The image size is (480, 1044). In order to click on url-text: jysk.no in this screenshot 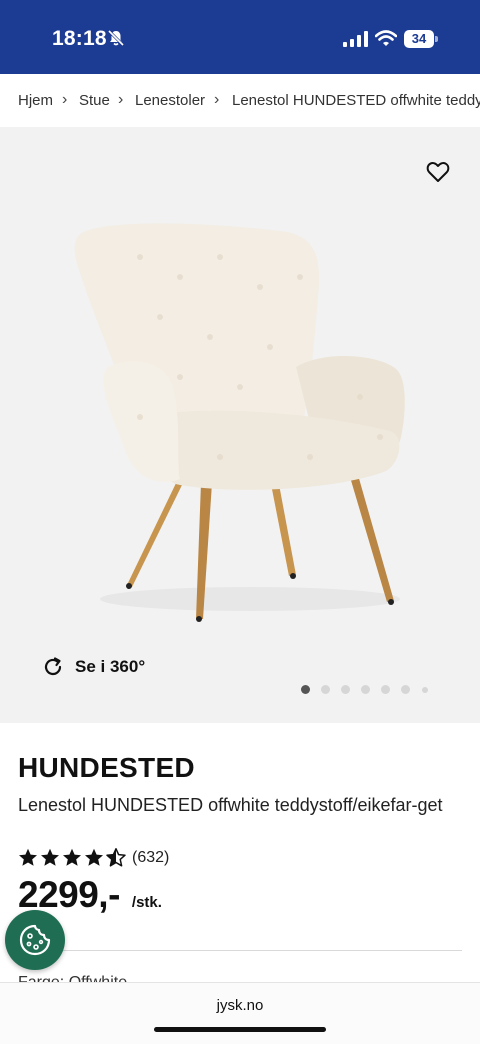, I will do `click(240, 1005)`.